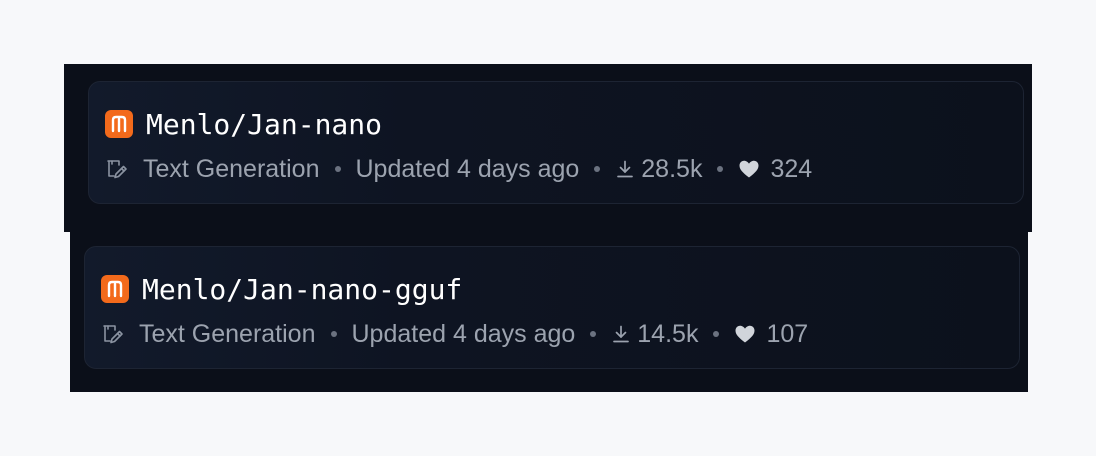 Image resolution: width=1096 pixels, height=456 pixels. I want to click on model-title-link: Menlo/Jan-nano, so click(264, 124).